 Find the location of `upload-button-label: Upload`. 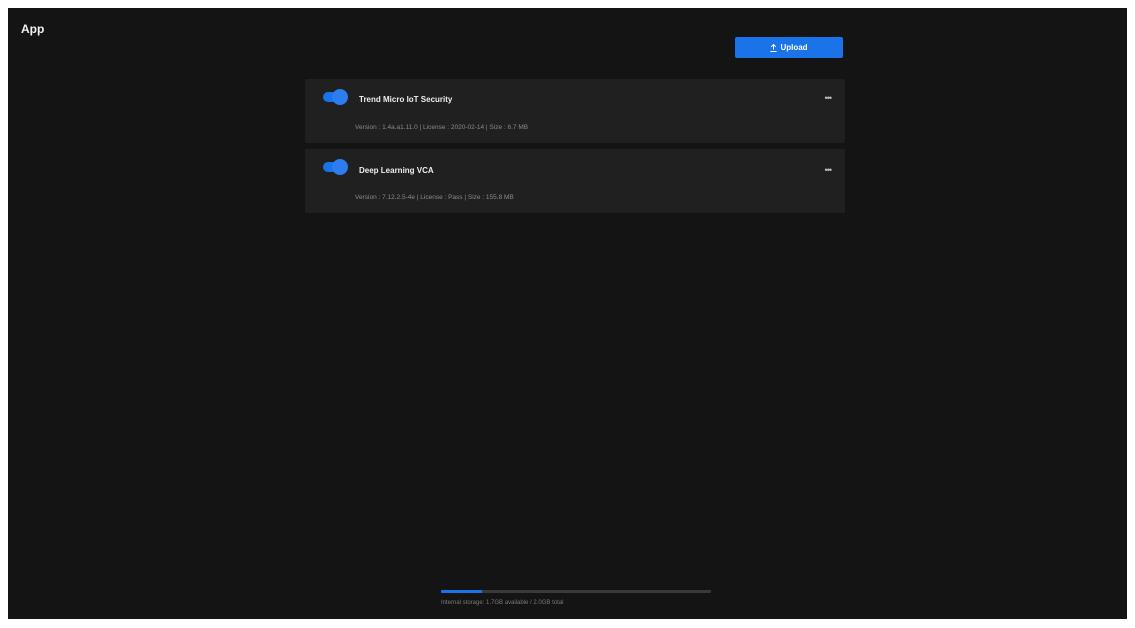

upload-button-label: Upload is located at coordinates (794, 47).